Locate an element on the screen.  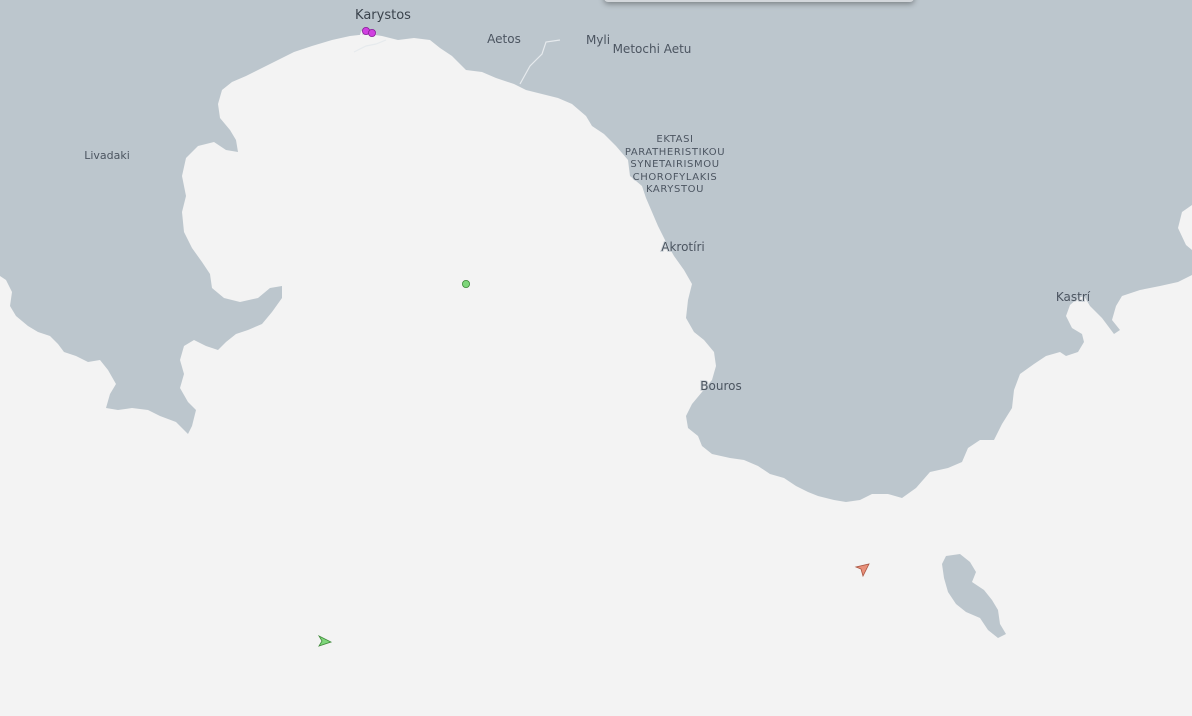
label-bouros: Bouros is located at coordinates (720, 386).